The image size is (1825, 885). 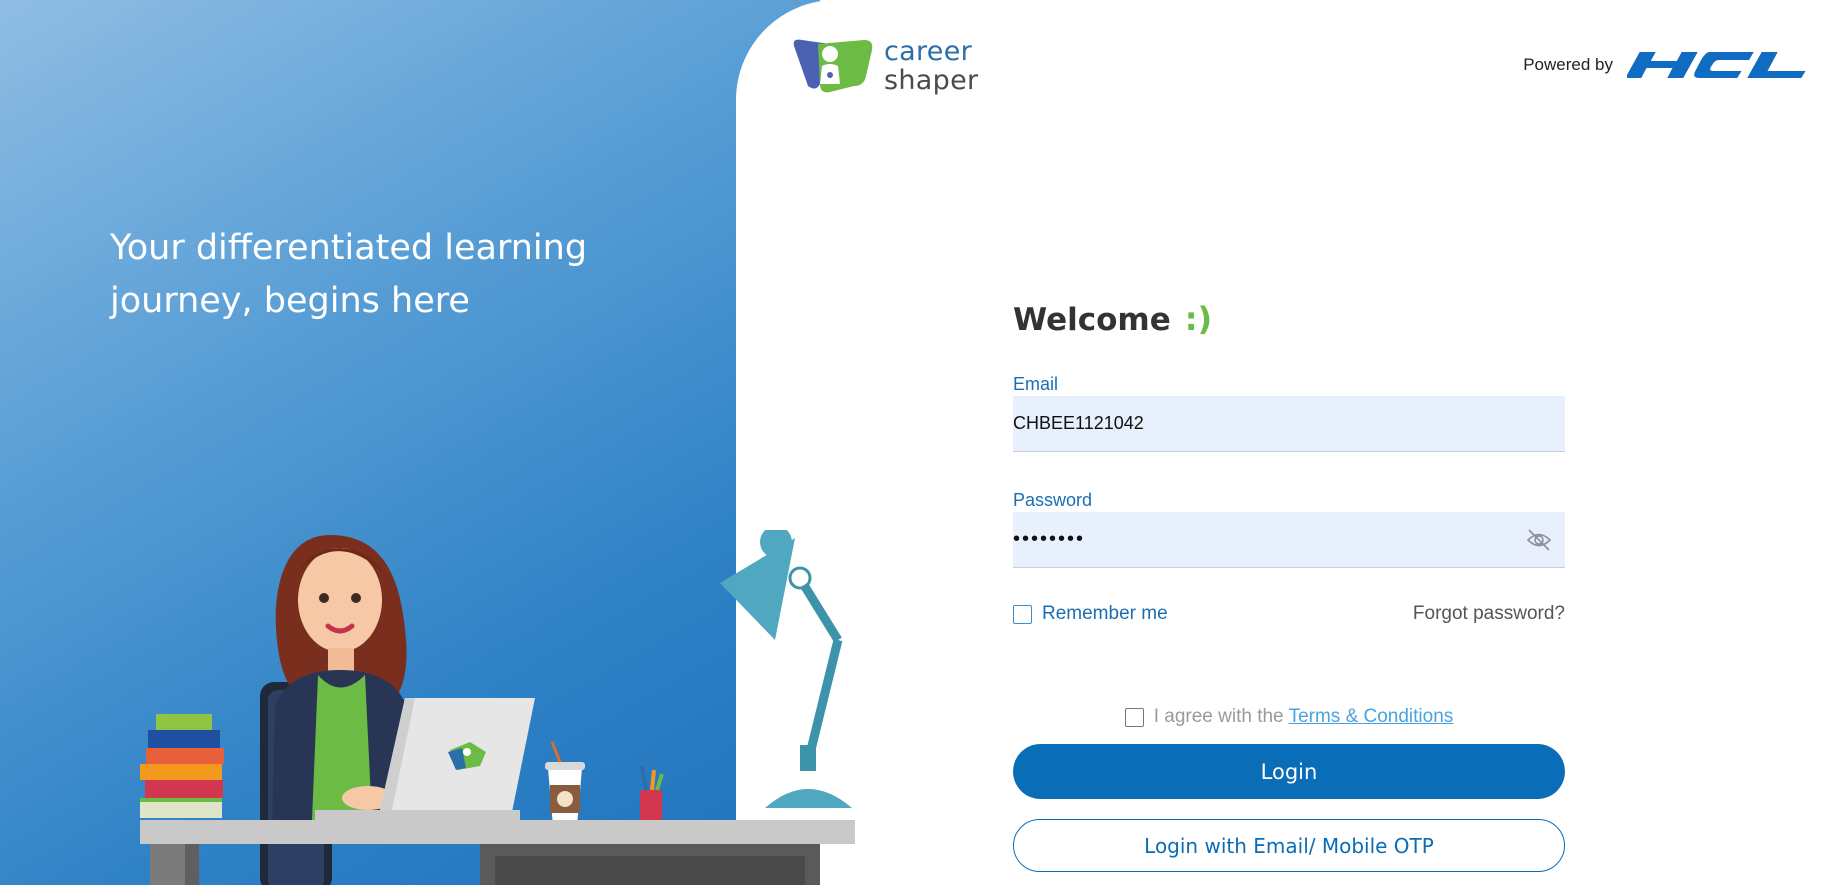 I want to click on coffee-cup-illustration, so click(x=565, y=783).